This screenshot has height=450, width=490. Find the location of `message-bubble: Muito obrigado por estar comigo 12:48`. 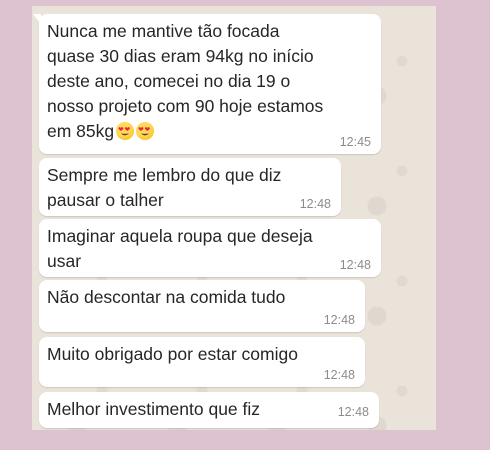

message-bubble: Muito obrigado por estar comigo 12:48 is located at coordinates (202, 362).